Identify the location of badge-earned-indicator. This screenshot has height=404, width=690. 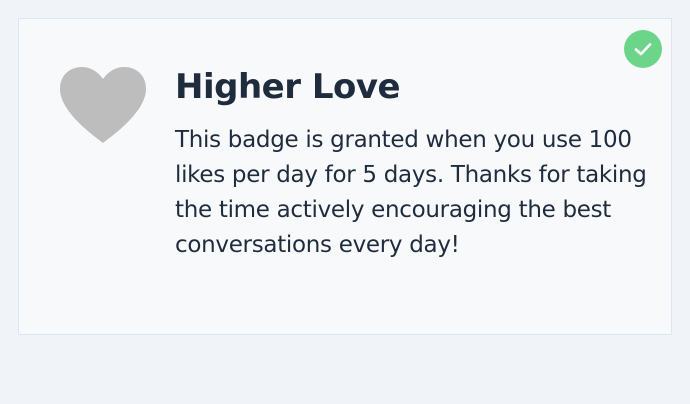
(643, 49).